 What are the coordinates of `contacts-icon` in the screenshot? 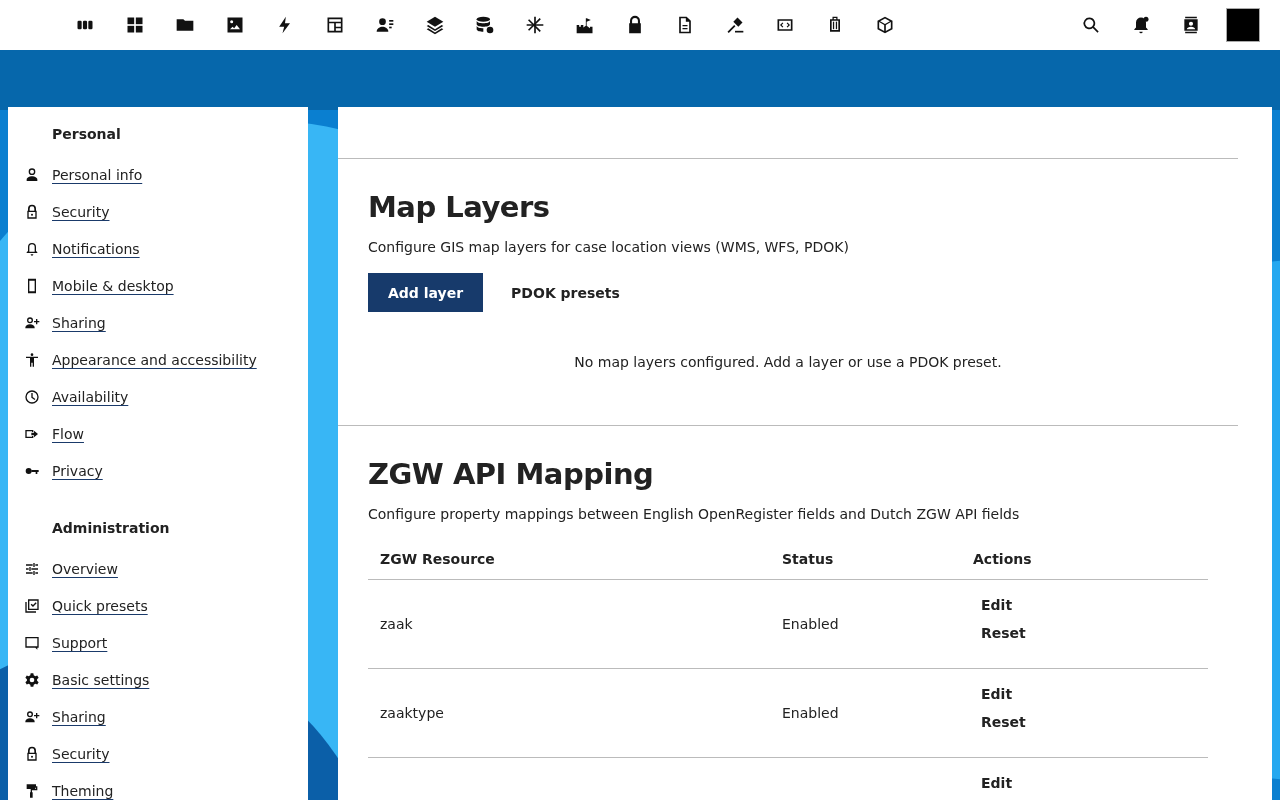 It's located at (1191, 25).